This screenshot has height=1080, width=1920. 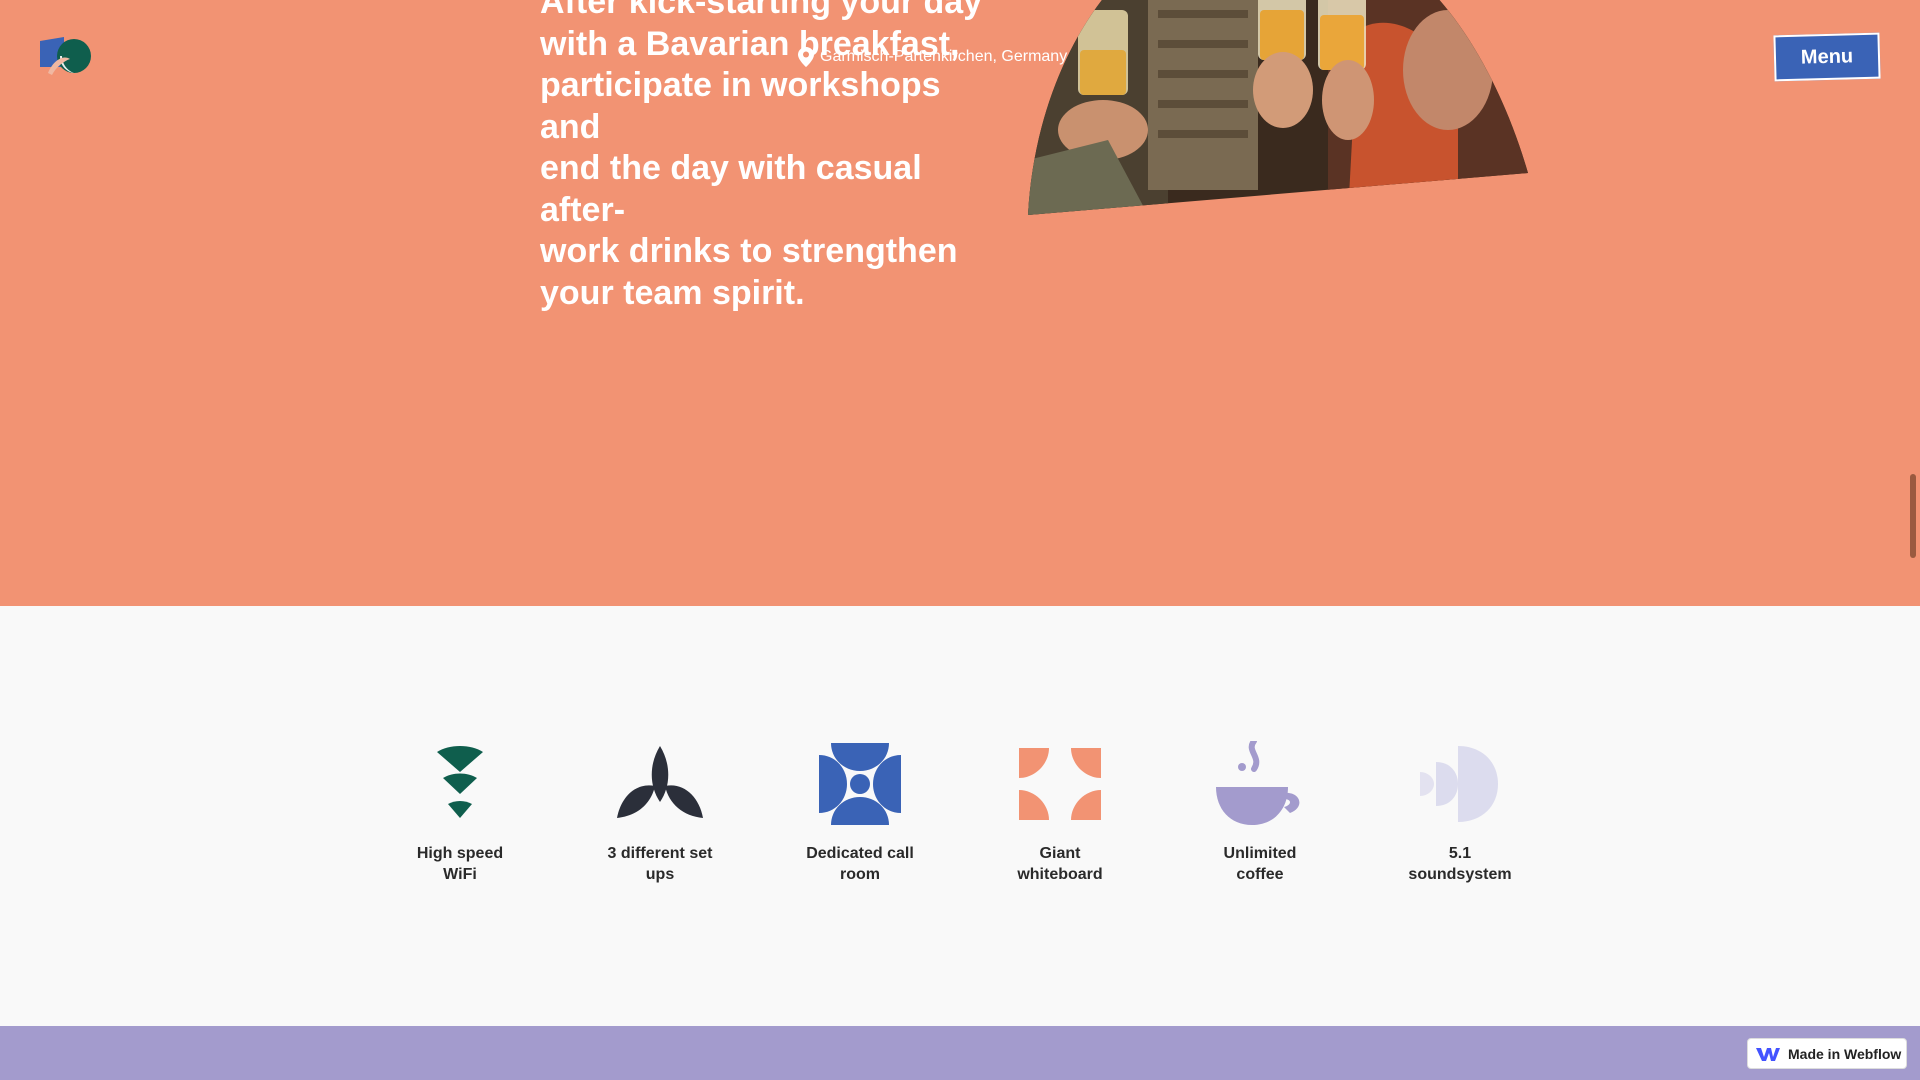 What do you see at coordinates (749, 251) in the screenshot?
I see `hero-line: work drinks to strengthen` at bounding box center [749, 251].